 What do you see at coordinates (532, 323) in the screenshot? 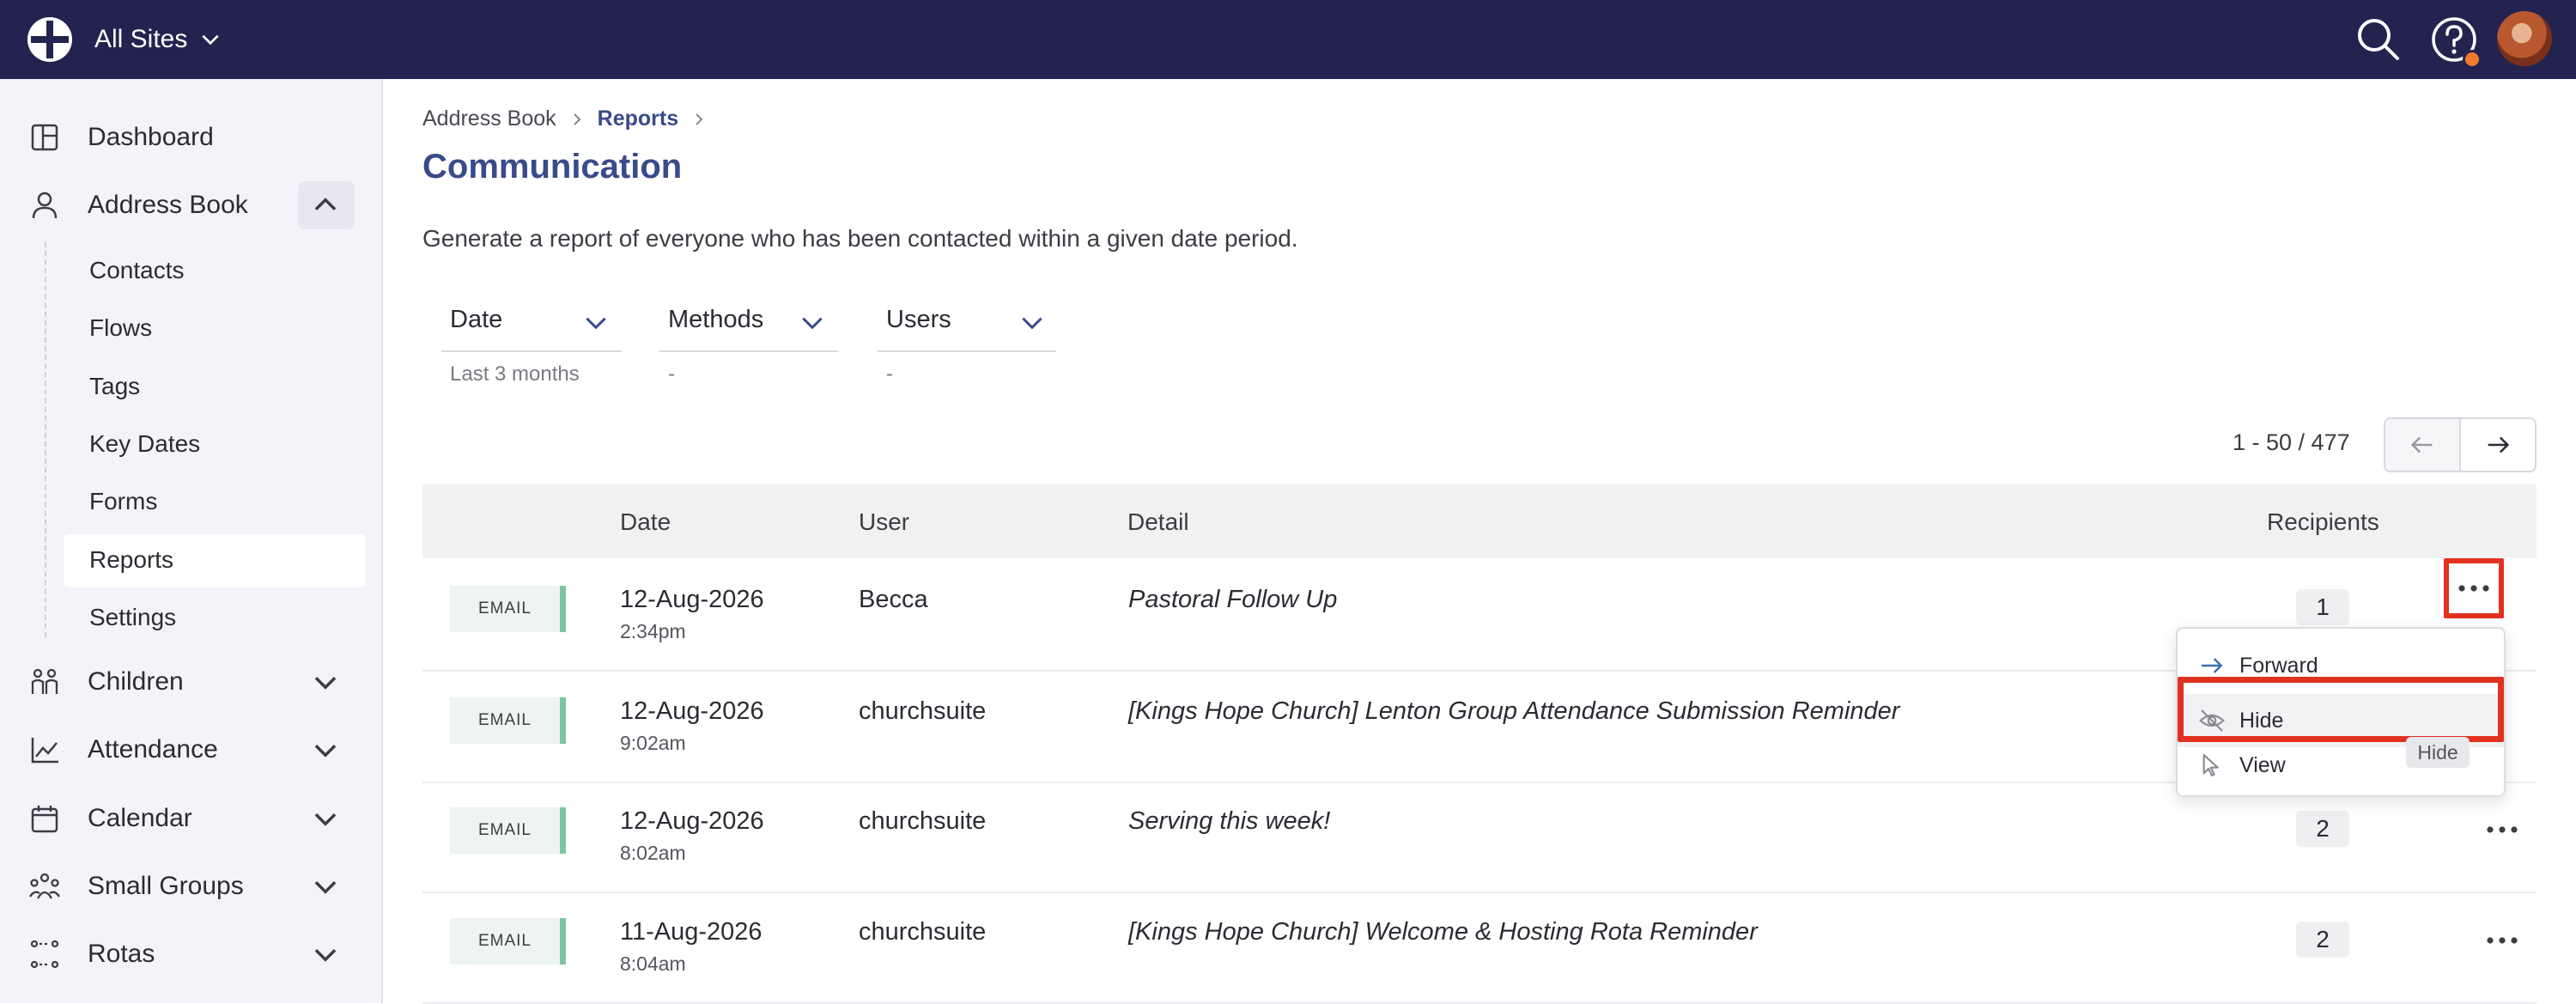
I see `filter-date: Date` at bounding box center [532, 323].